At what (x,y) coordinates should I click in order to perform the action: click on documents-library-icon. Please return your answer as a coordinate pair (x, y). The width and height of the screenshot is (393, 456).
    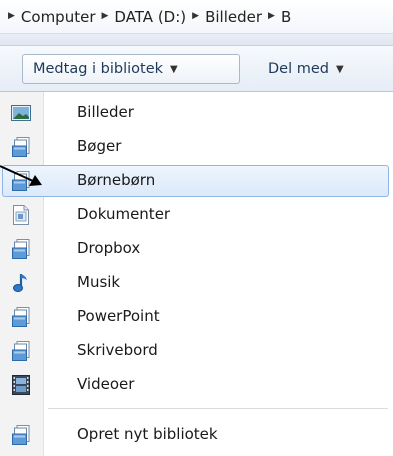
    Looking at the image, I should click on (21, 215).